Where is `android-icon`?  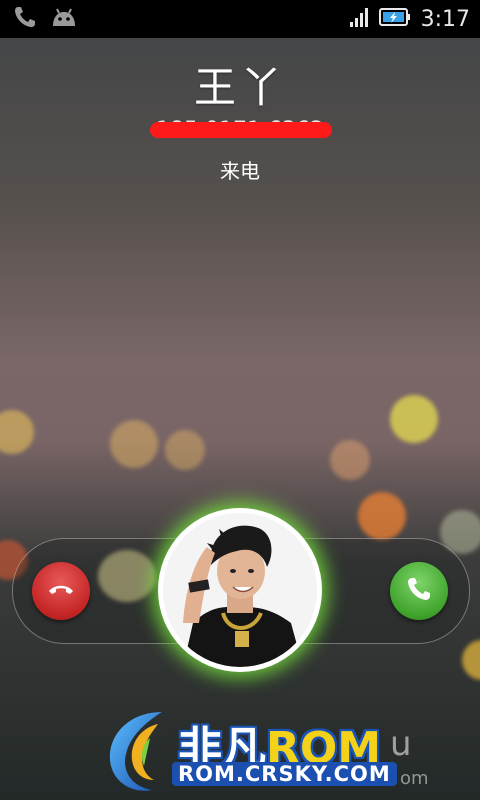
android-icon is located at coordinates (64, 19).